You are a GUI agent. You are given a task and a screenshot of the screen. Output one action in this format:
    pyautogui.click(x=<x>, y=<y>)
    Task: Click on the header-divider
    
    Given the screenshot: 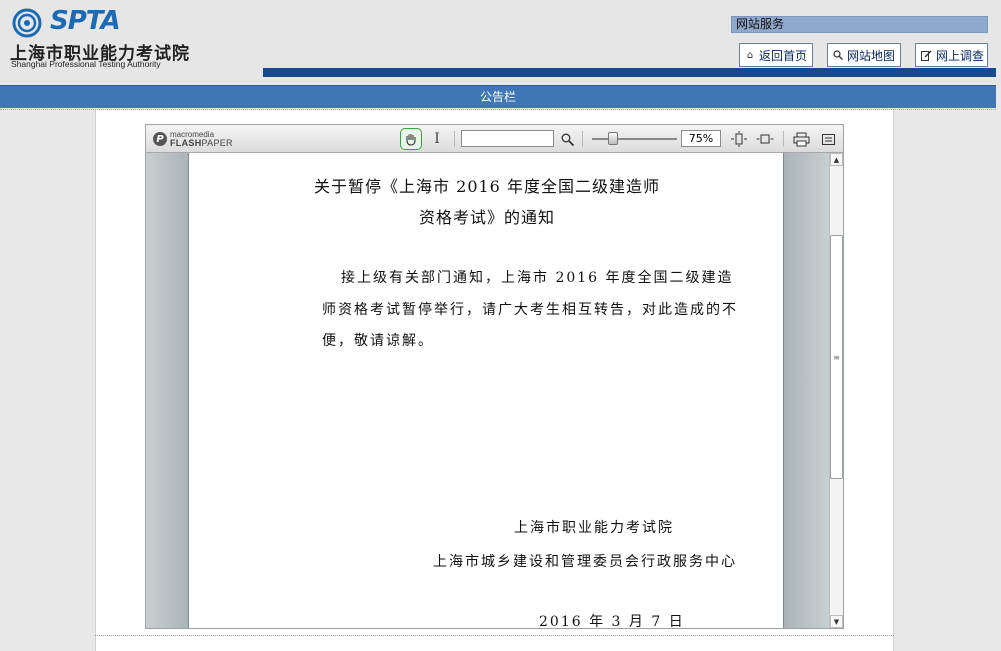 What is the action you would take?
    pyautogui.click(x=629, y=72)
    